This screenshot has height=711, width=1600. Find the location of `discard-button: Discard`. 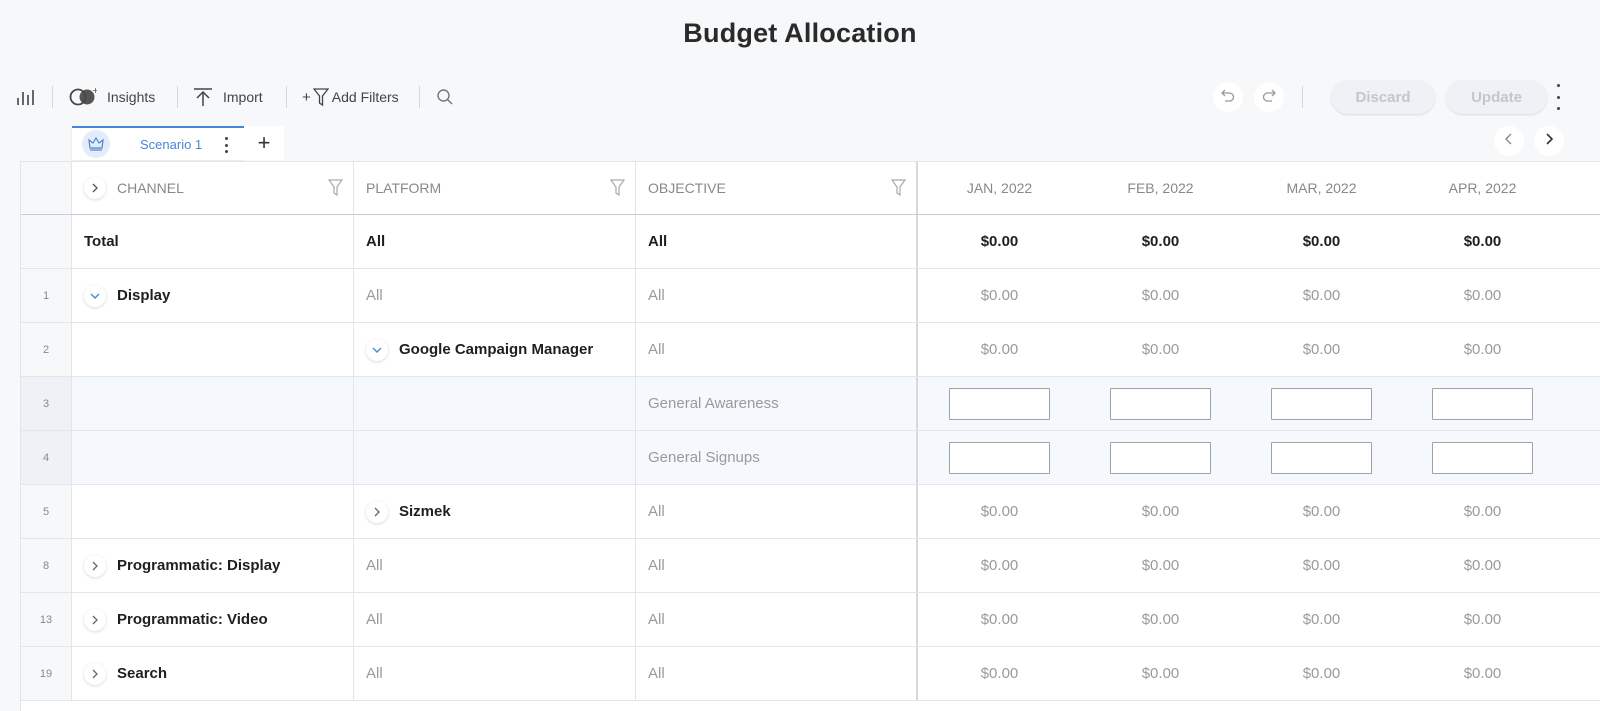

discard-button: Discard is located at coordinates (1383, 97).